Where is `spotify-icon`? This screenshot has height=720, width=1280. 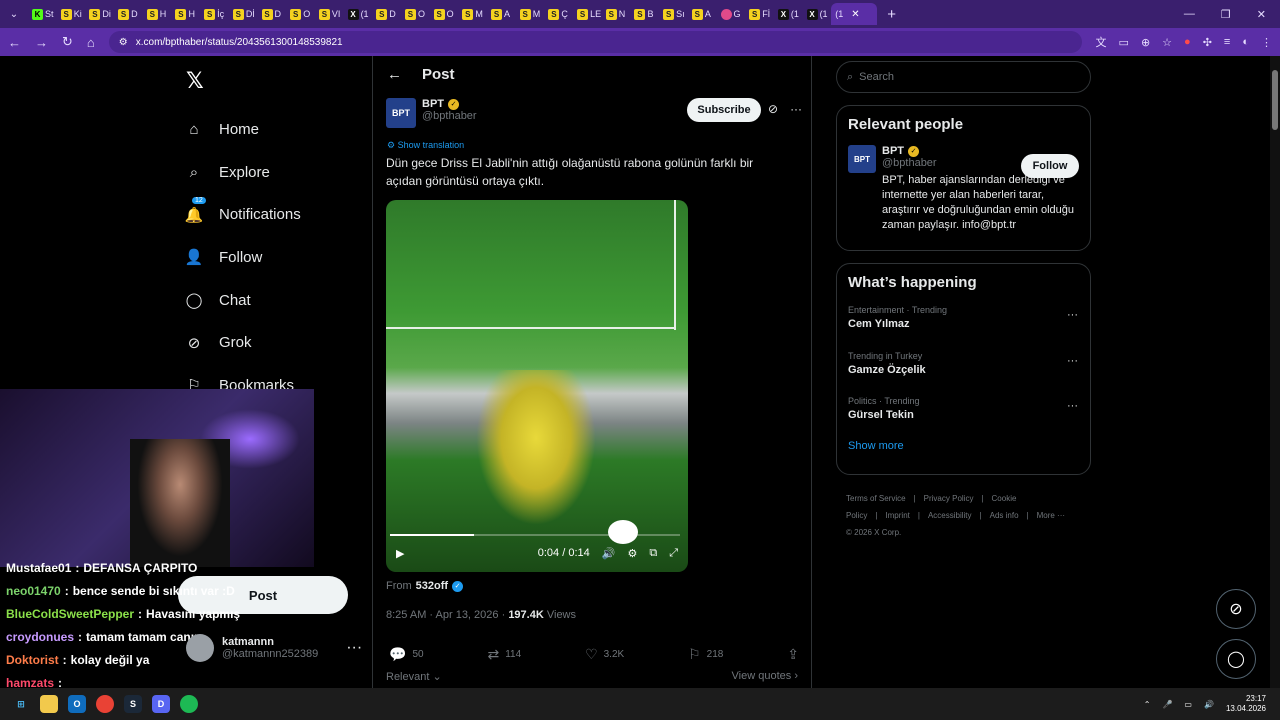 spotify-icon is located at coordinates (189, 704).